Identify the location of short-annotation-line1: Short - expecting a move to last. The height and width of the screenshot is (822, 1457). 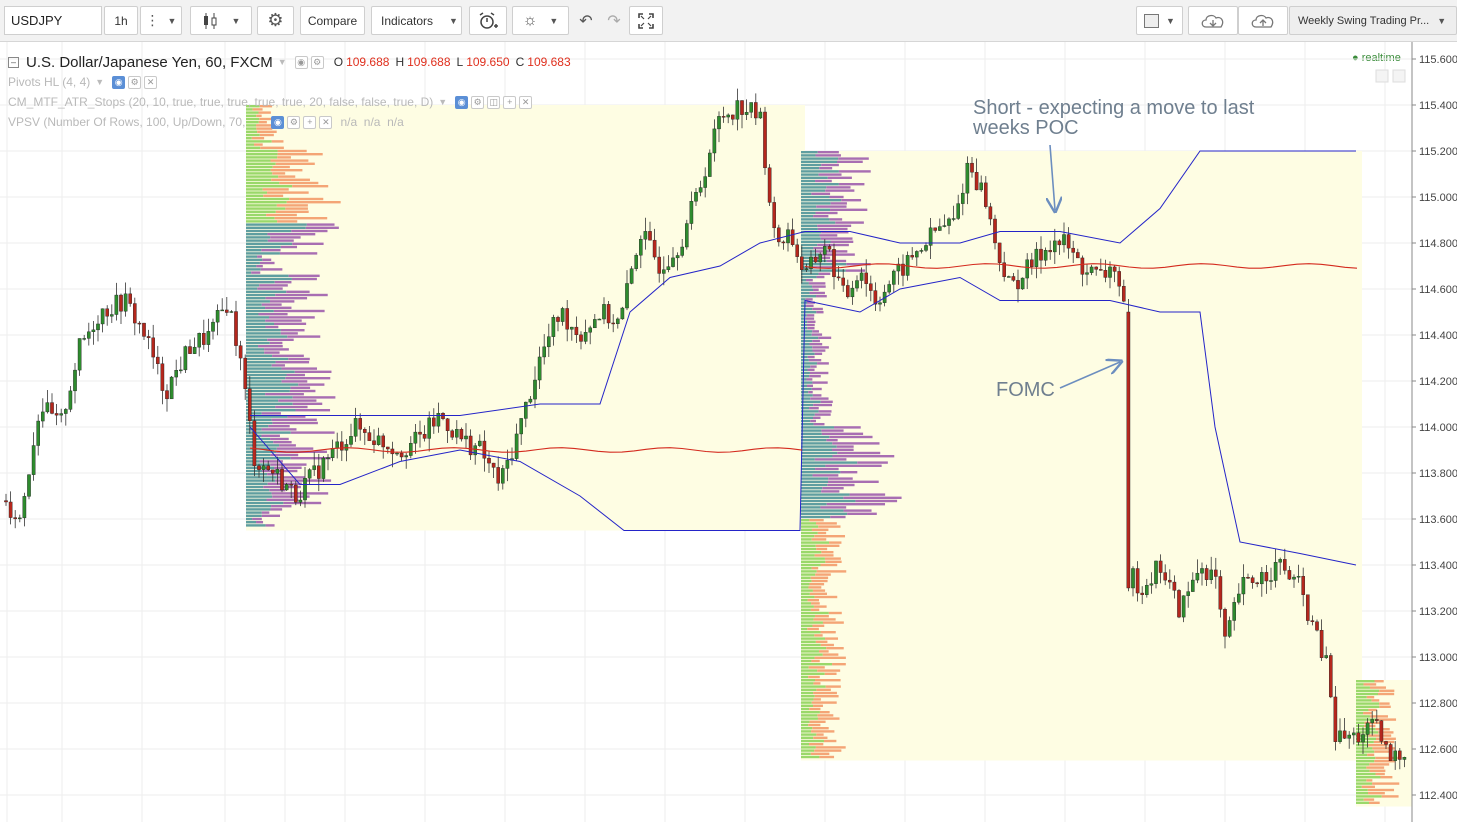
(1114, 108).